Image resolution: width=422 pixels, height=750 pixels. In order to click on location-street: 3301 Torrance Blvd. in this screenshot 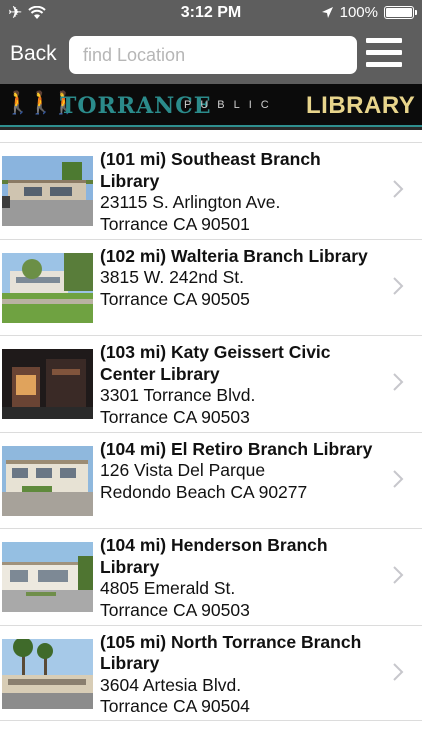, I will do `click(178, 395)`.